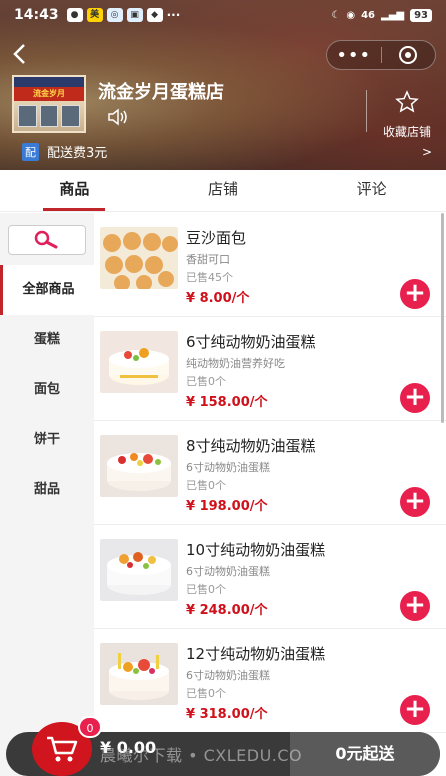 The image size is (446, 776). I want to click on product-price: ¥ 158.00/个, so click(227, 402).